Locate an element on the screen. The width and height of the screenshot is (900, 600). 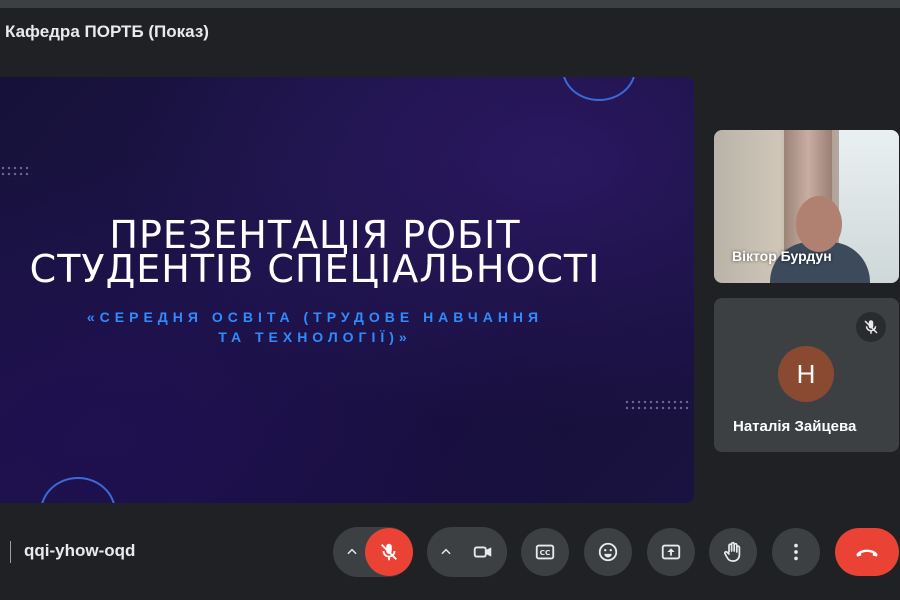
decorative-dots-left is located at coordinates (16, 172).